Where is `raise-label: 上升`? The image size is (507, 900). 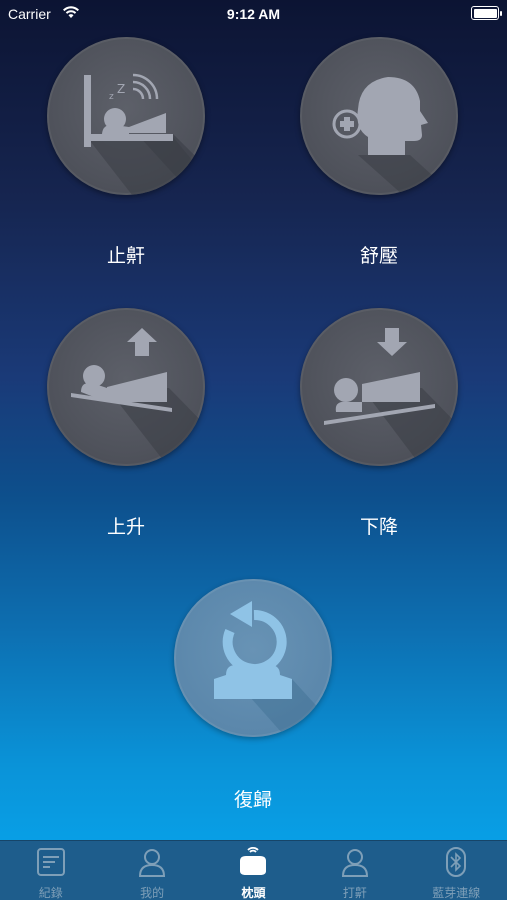
raise-label: 上升 is located at coordinates (125, 527).